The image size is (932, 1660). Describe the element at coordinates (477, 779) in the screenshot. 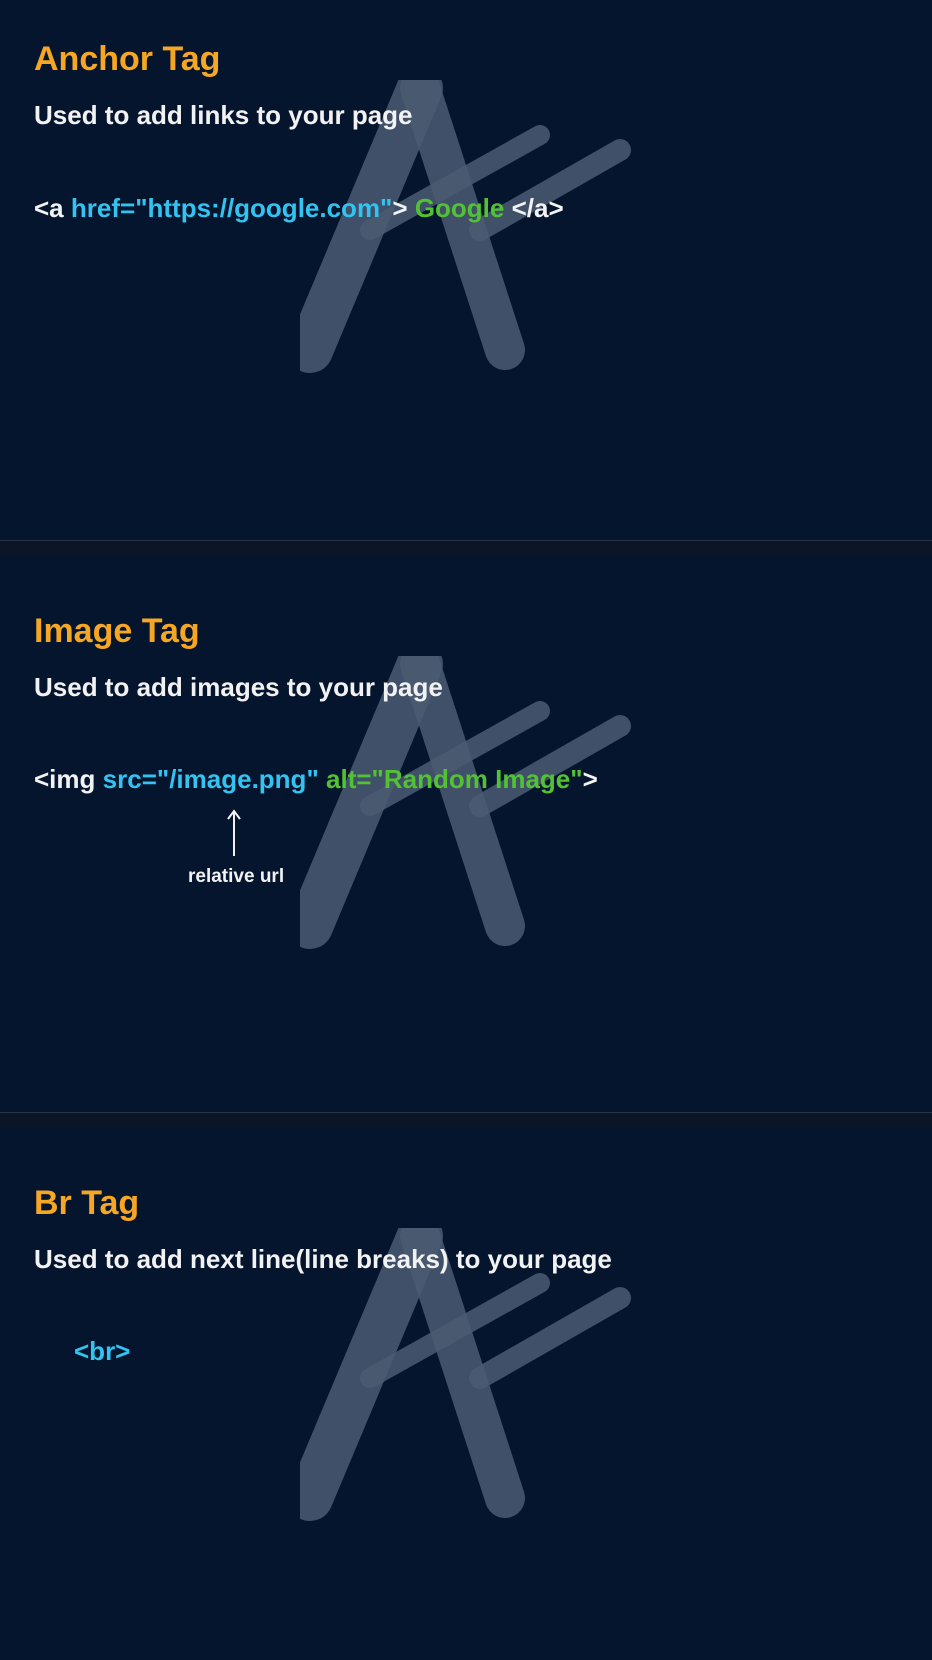

I see `alt-attribute-value: Random Image` at that location.